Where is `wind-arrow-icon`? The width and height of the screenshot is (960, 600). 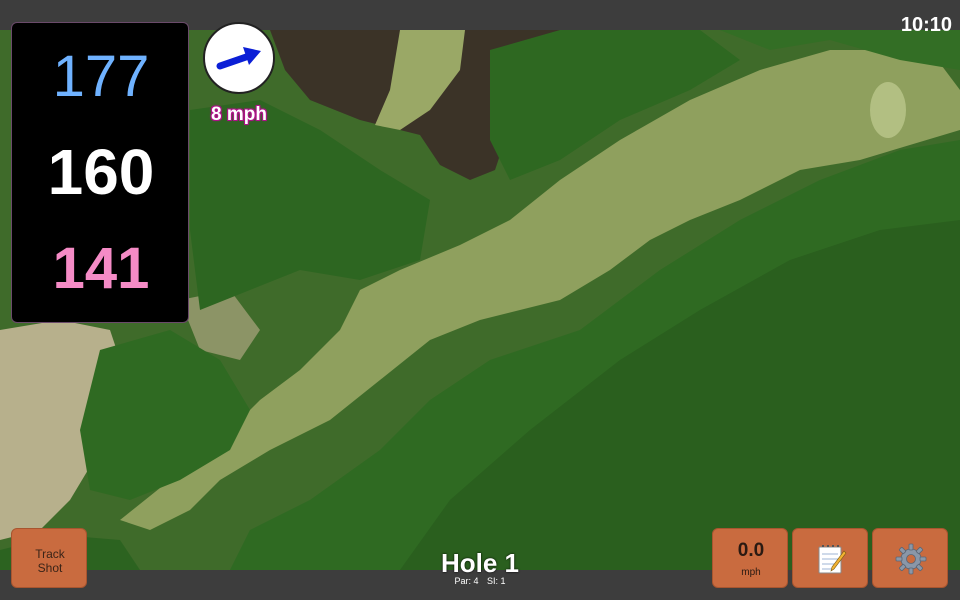 wind-arrow-icon is located at coordinates (238, 58).